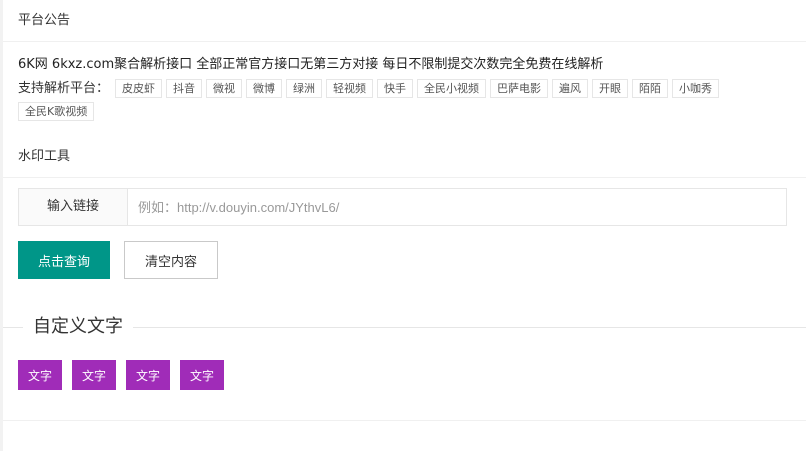  What do you see at coordinates (395, 88) in the screenshot?
I see `platform-tag: 快手` at bounding box center [395, 88].